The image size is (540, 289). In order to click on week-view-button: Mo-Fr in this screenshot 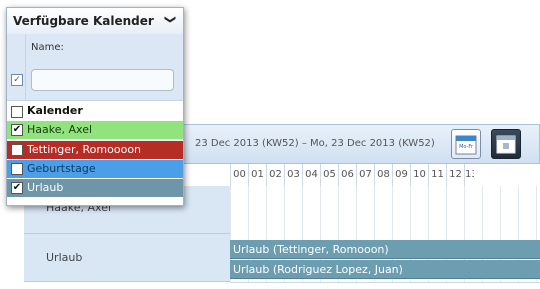, I will do `click(466, 144)`.